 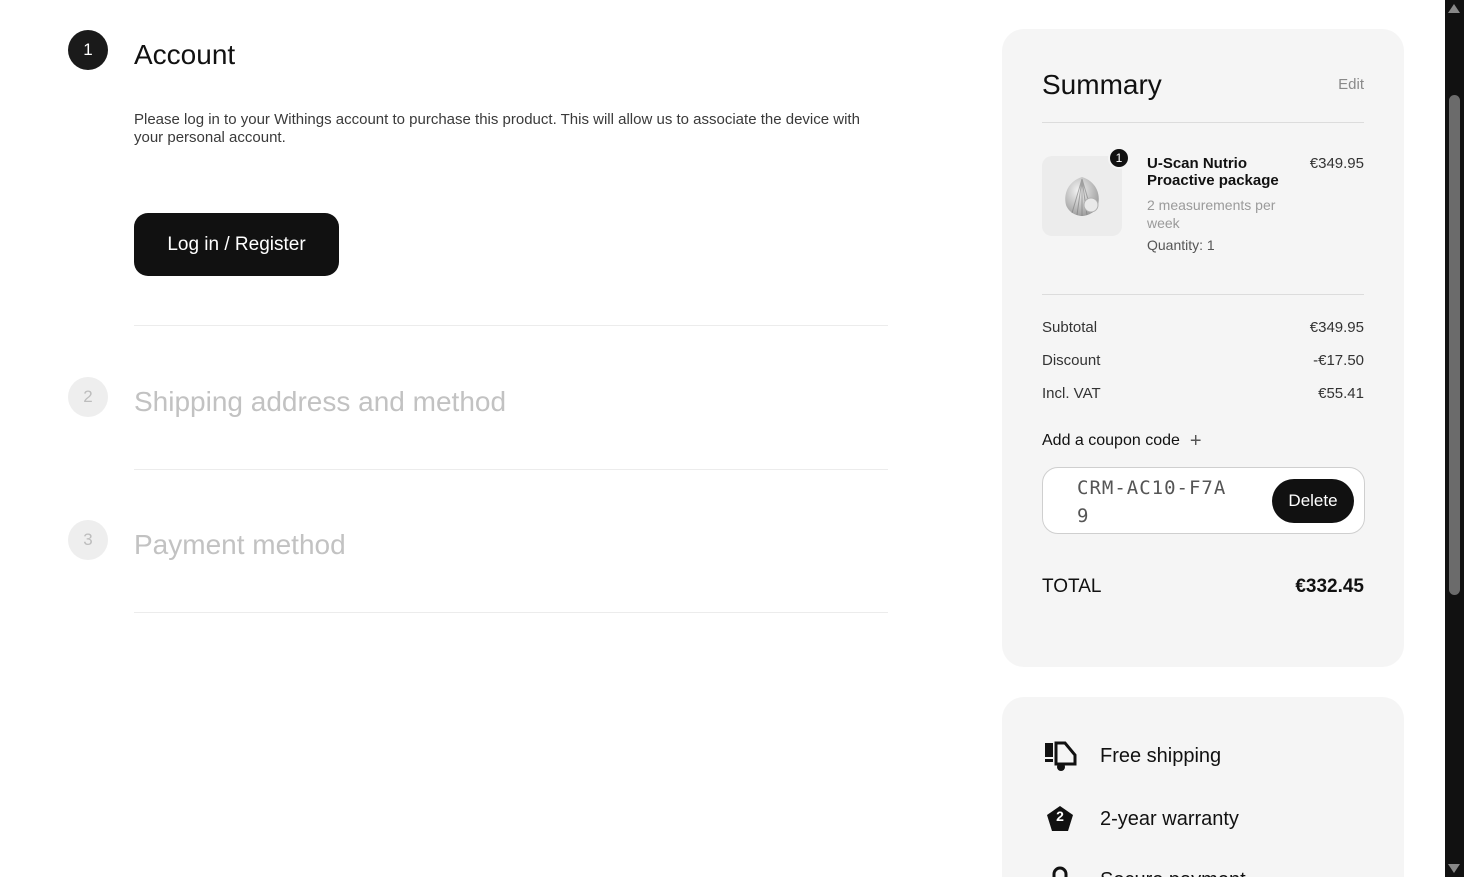 What do you see at coordinates (185, 54) in the screenshot?
I see `step-title: Account` at bounding box center [185, 54].